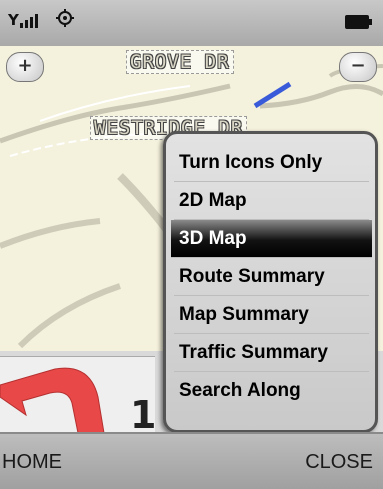 This screenshot has width=383, height=489. What do you see at coordinates (271, 163) in the screenshot?
I see `menu-item-turn-icons-only: Turn Icons Only` at bounding box center [271, 163].